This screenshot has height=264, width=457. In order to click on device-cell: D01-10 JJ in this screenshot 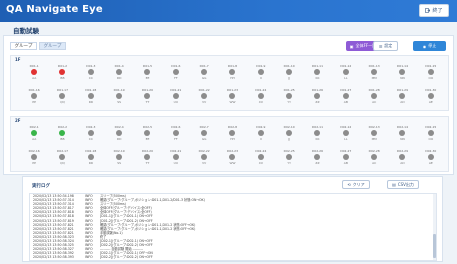, I will do `click(289, 74)`.